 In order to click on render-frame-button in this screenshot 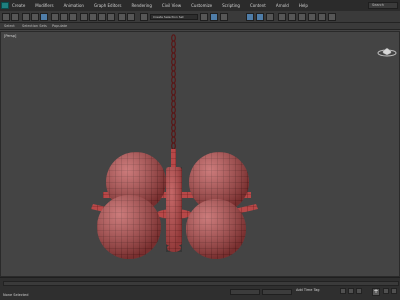, I will do `click(260, 17)`.